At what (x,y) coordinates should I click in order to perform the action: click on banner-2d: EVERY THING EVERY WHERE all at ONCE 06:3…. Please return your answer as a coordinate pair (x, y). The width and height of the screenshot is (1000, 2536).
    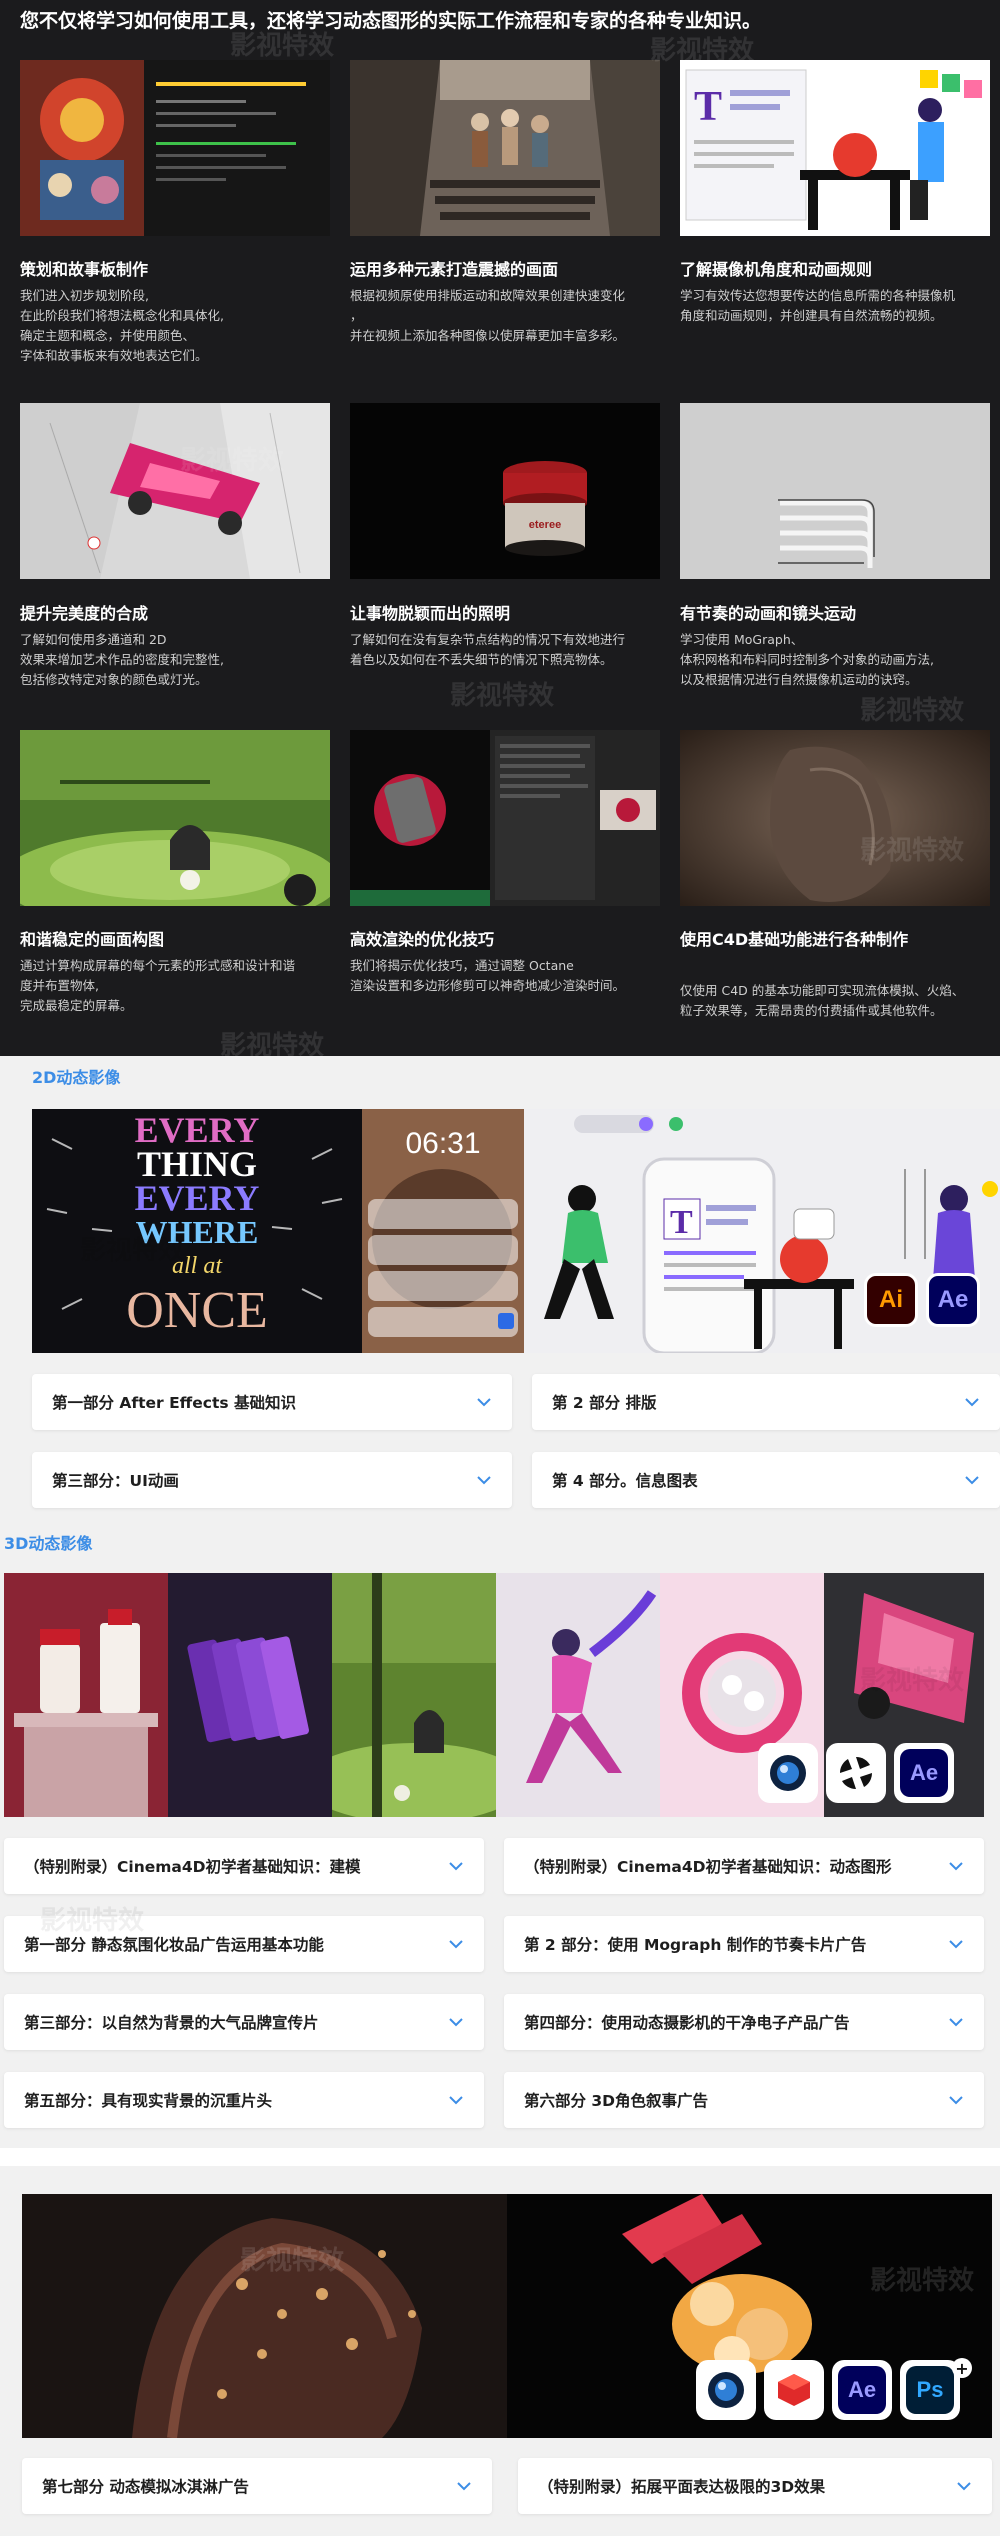
    Looking at the image, I should click on (516, 1231).